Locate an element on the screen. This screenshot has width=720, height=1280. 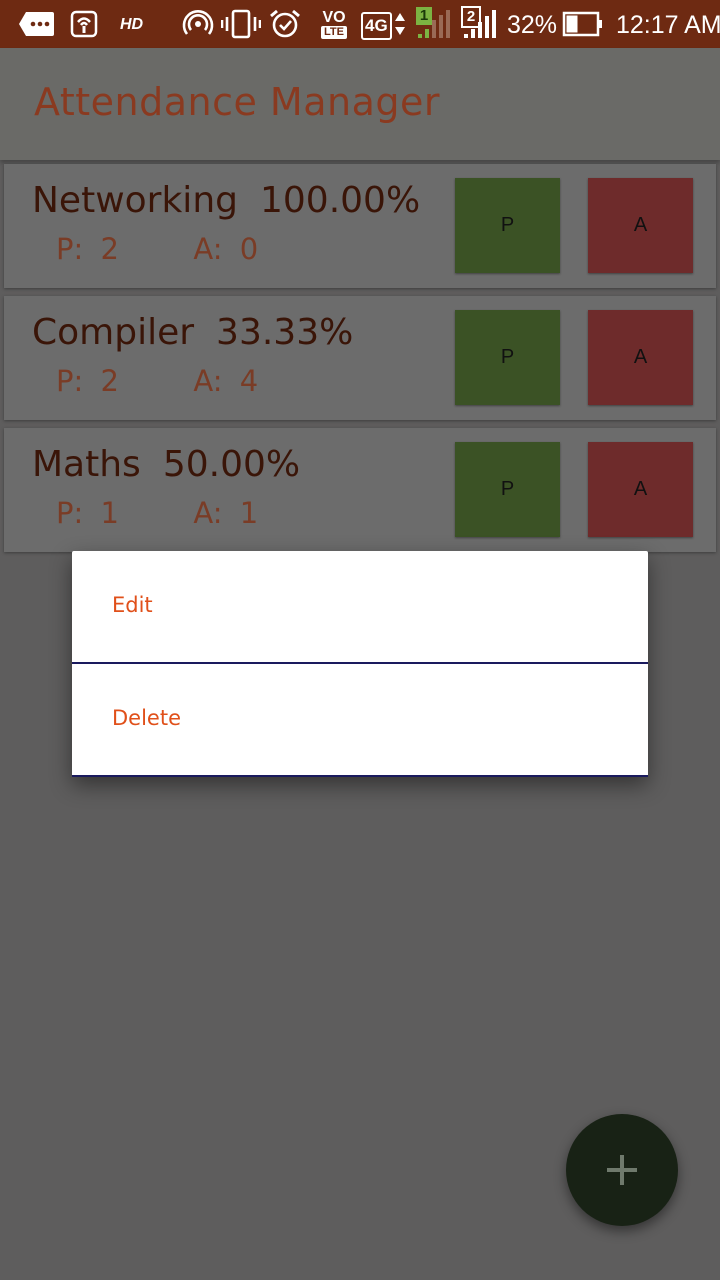
absent-count: 0 is located at coordinates (249, 249).